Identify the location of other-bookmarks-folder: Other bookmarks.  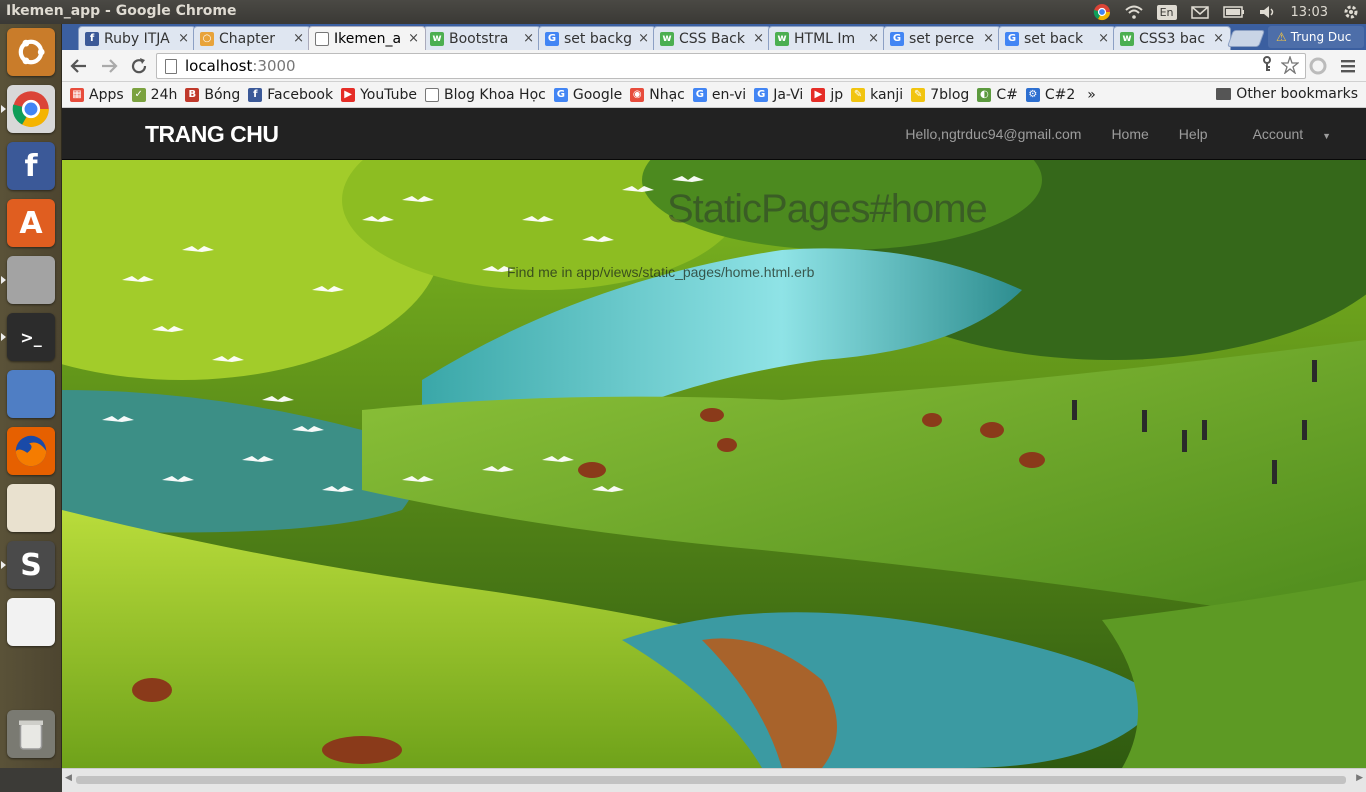
(1287, 94).